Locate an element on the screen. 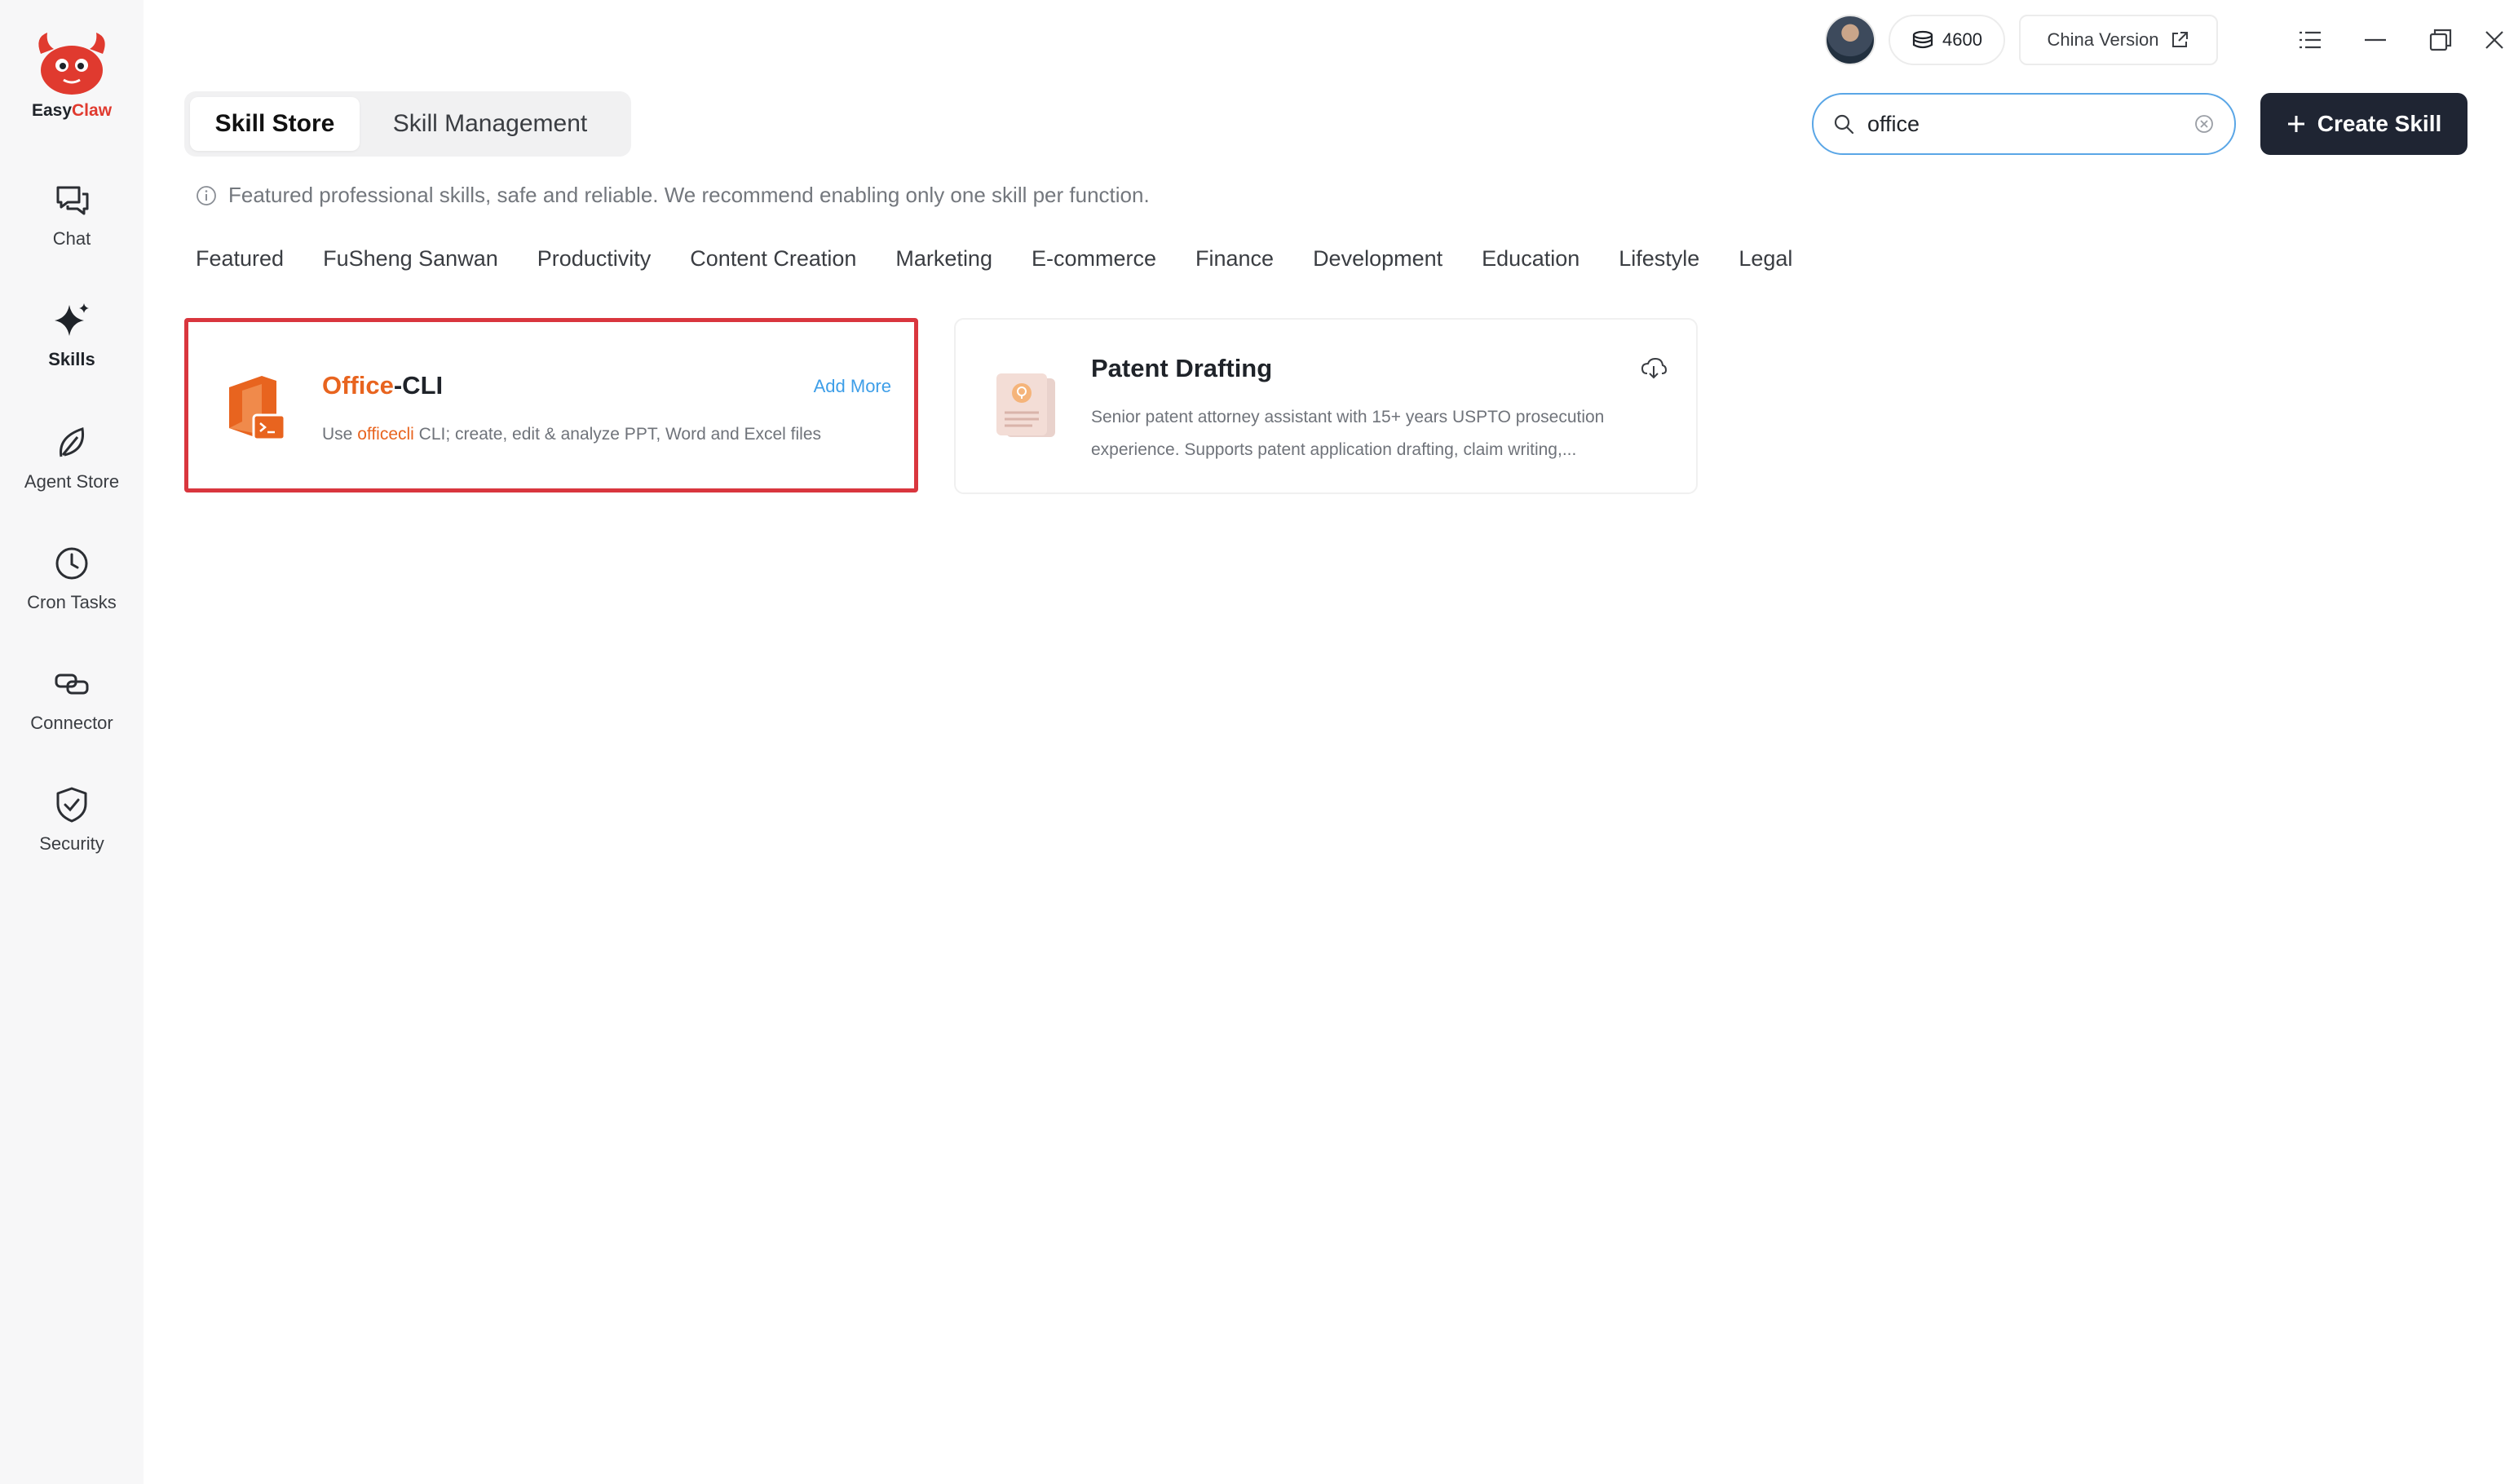 This screenshot has height=1484, width=2505. china-version-label: China Version is located at coordinates (2103, 39).